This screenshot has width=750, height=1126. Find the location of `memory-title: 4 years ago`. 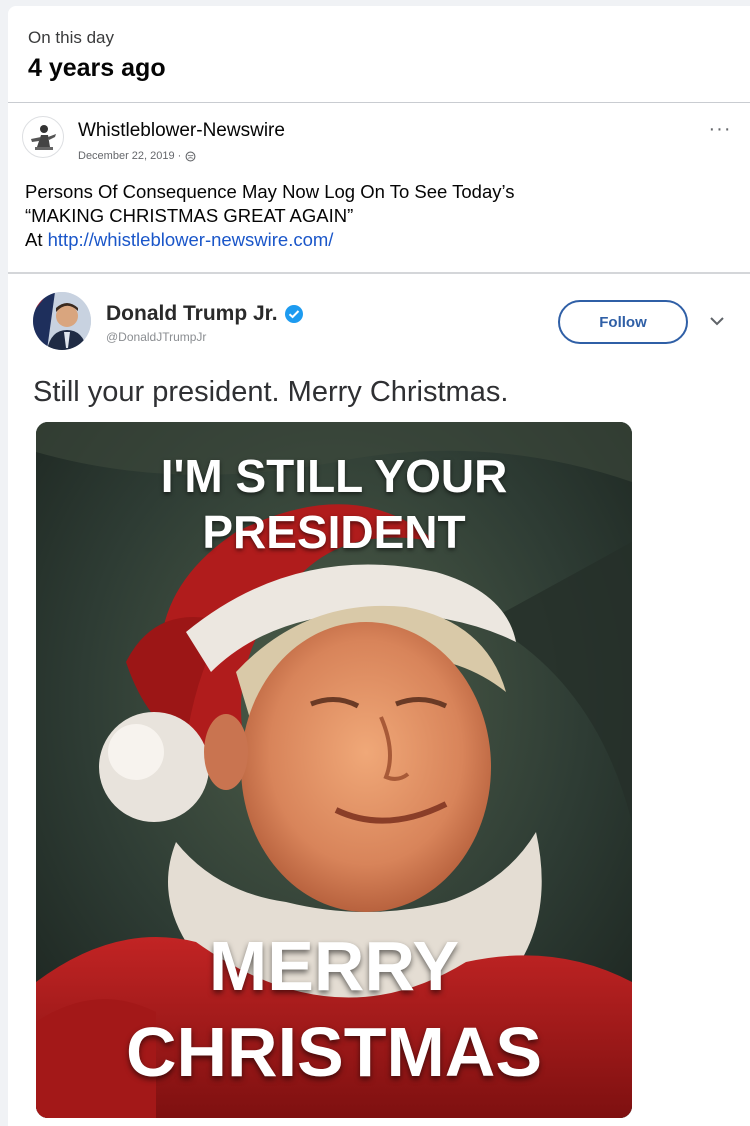

memory-title: 4 years ago is located at coordinates (97, 68).